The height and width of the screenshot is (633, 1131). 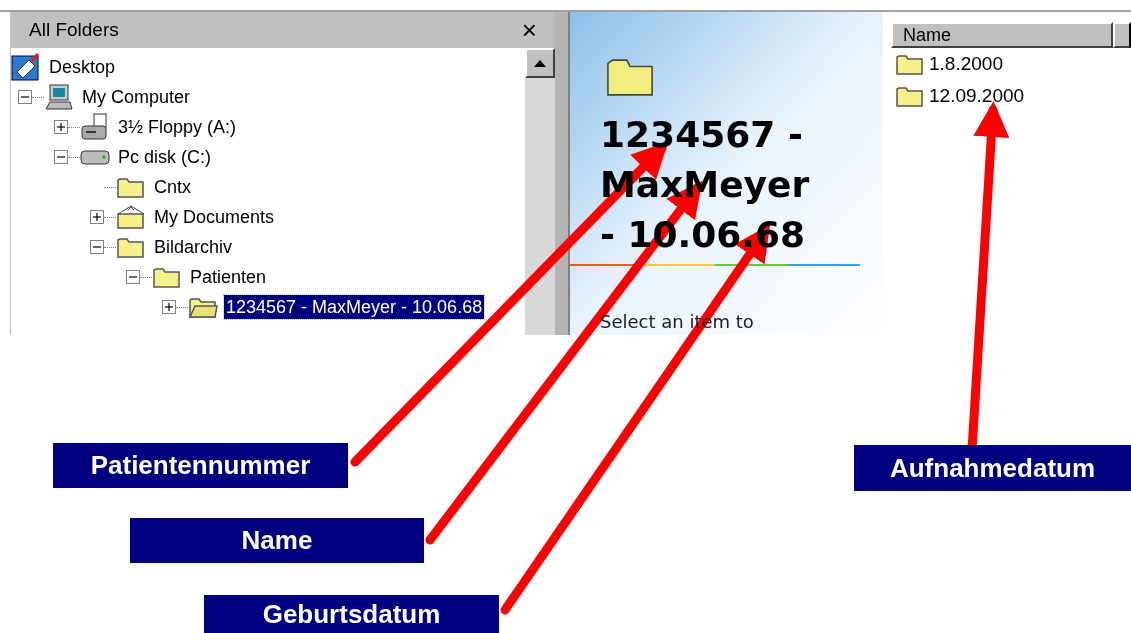 I want to click on callout-label: Name, so click(x=277, y=540).